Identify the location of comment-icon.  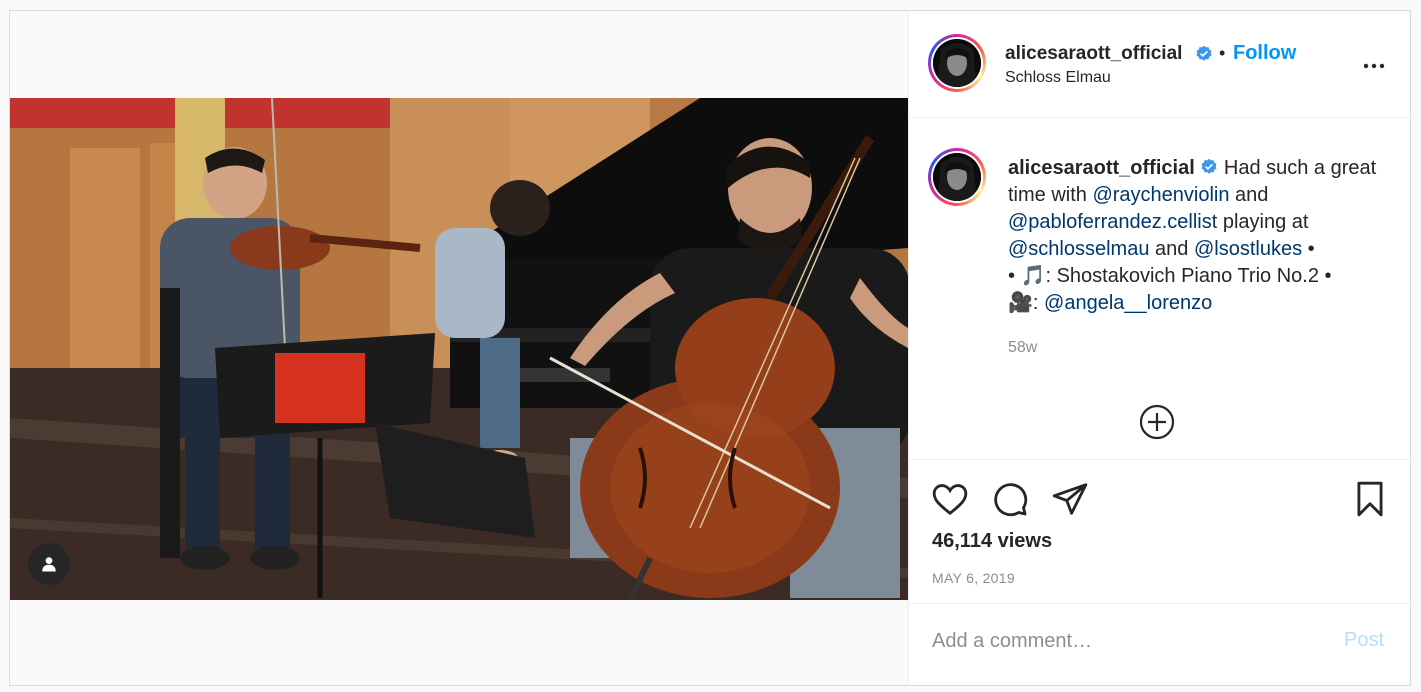
(1010, 499).